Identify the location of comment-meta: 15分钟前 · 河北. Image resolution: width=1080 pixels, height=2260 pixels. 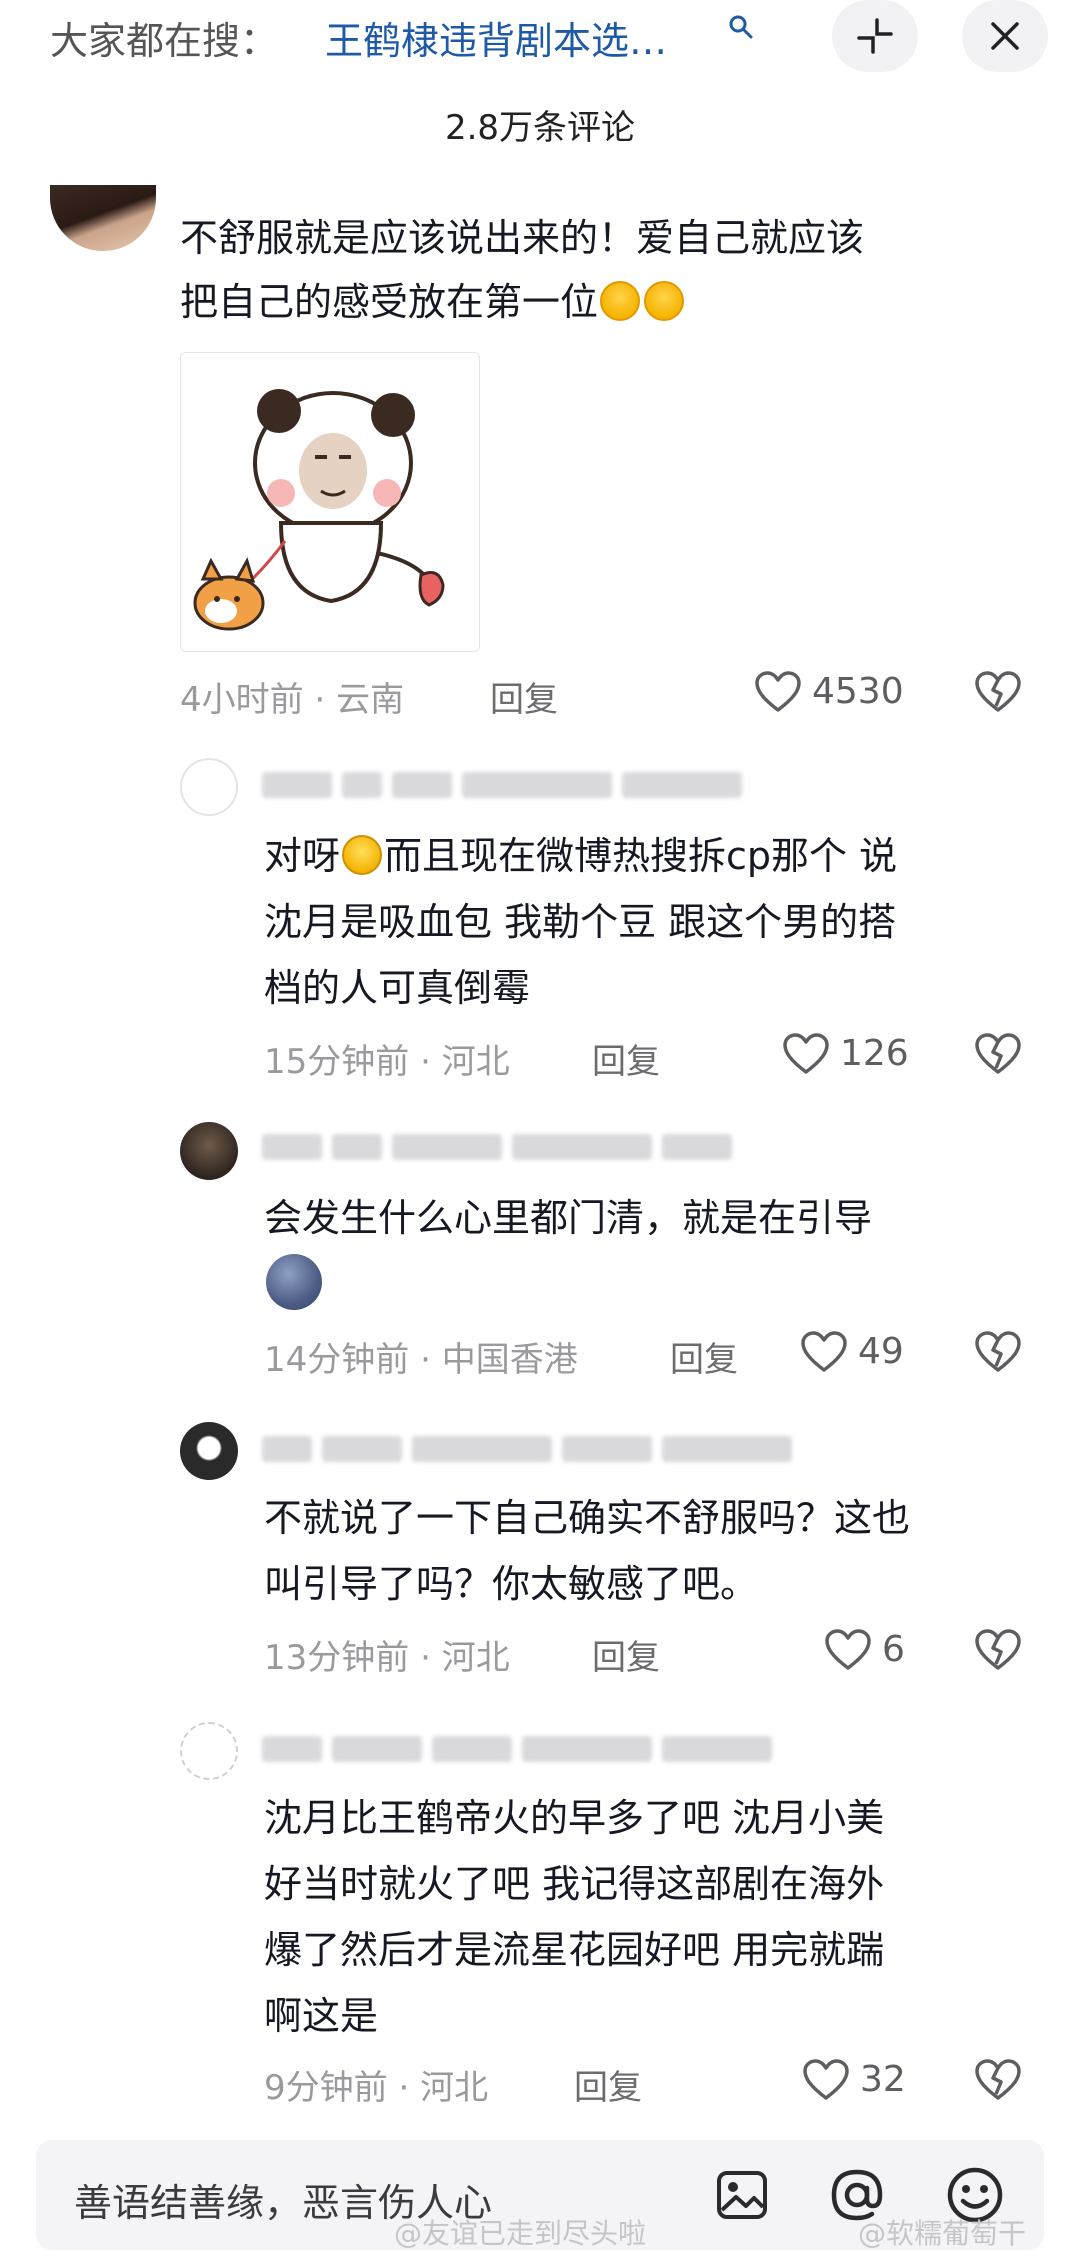
(387, 1062).